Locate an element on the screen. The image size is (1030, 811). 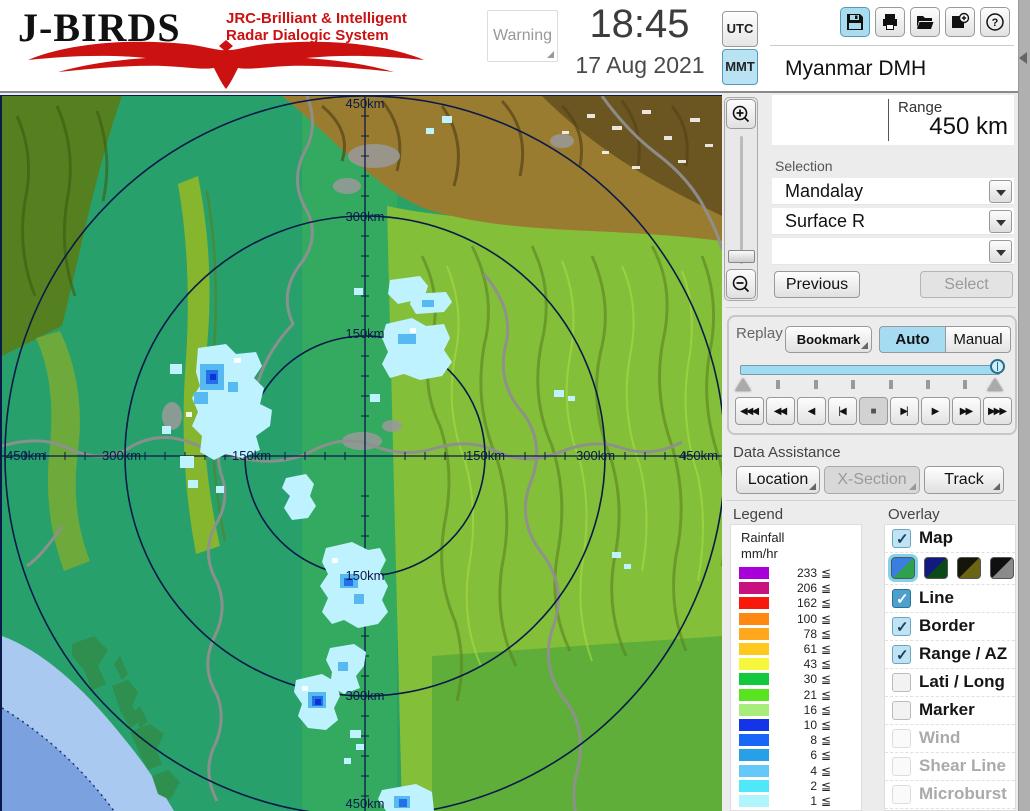
print-button is located at coordinates (890, 22).